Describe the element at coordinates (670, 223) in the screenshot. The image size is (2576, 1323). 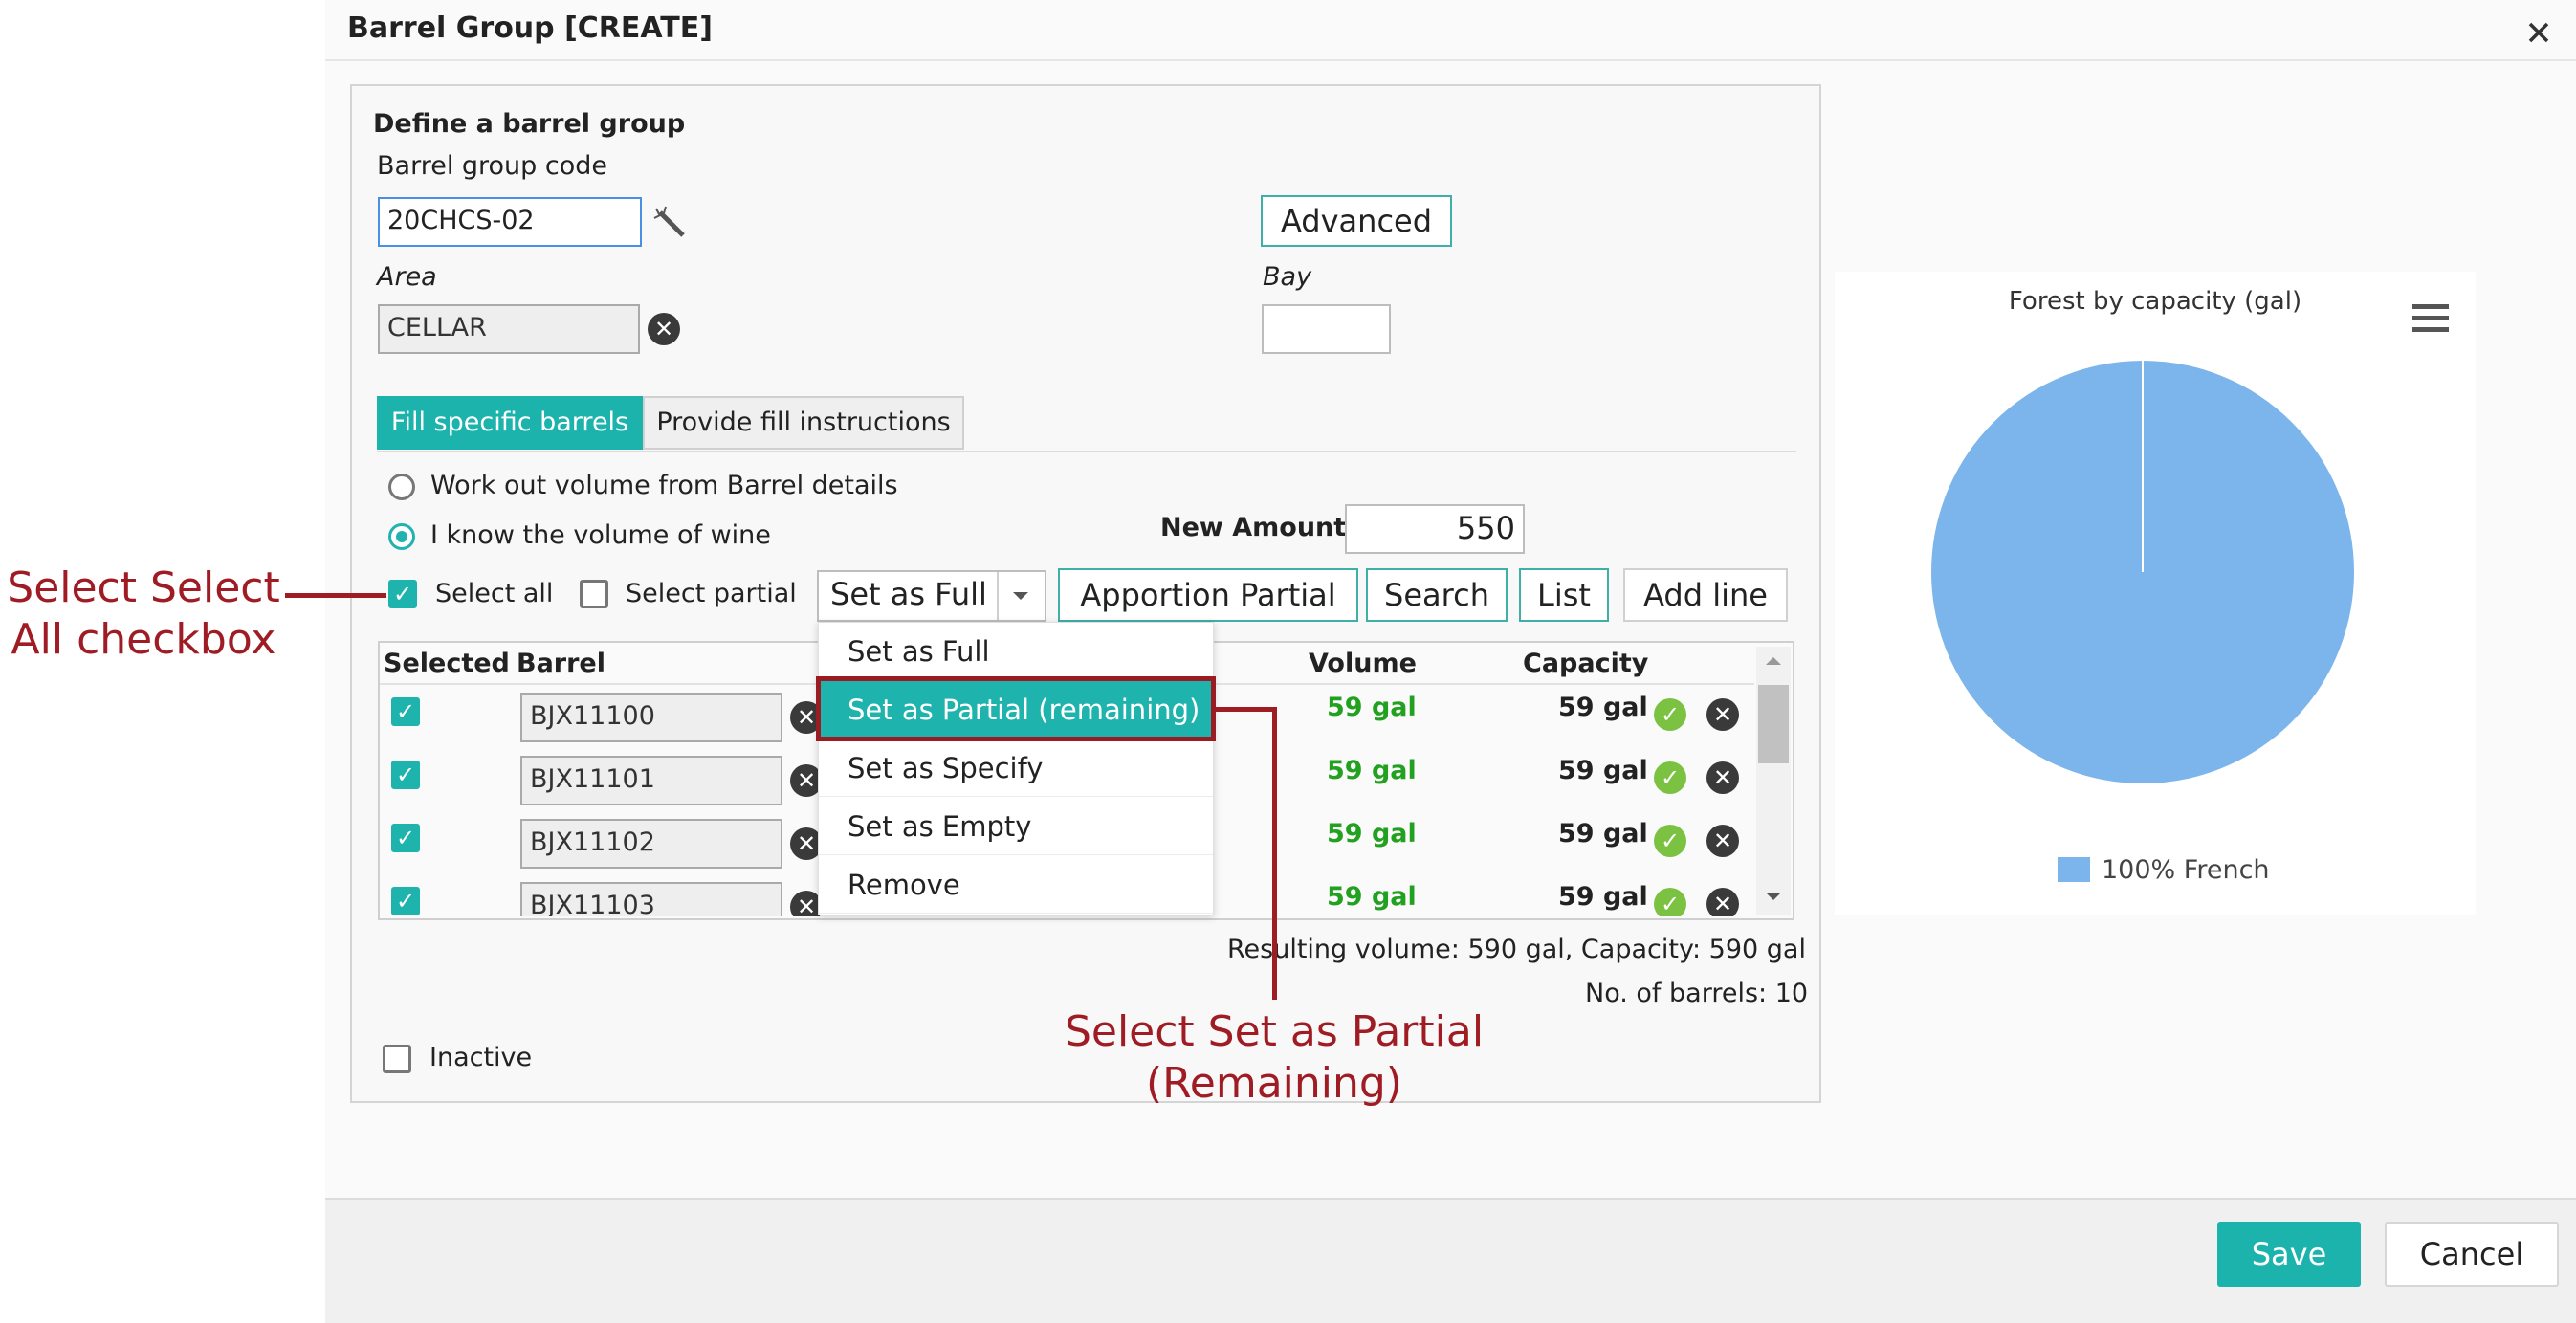
I see `magic-wand-icon` at that location.